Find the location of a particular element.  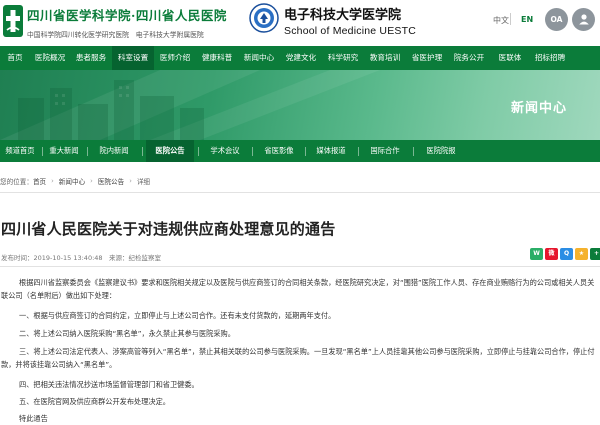

lang-chinese-link: 中文 is located at coordinates (501, 20).